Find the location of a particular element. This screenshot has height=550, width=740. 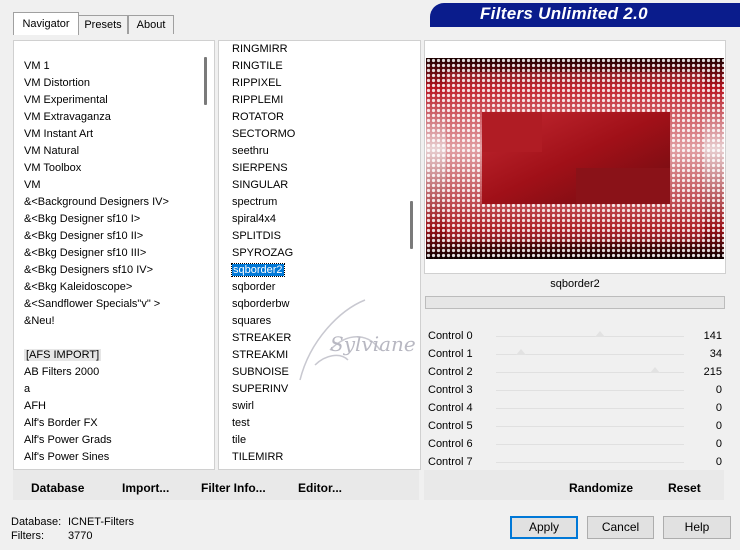

filter-item: RINGTILE is located at coordinates (313, 66).